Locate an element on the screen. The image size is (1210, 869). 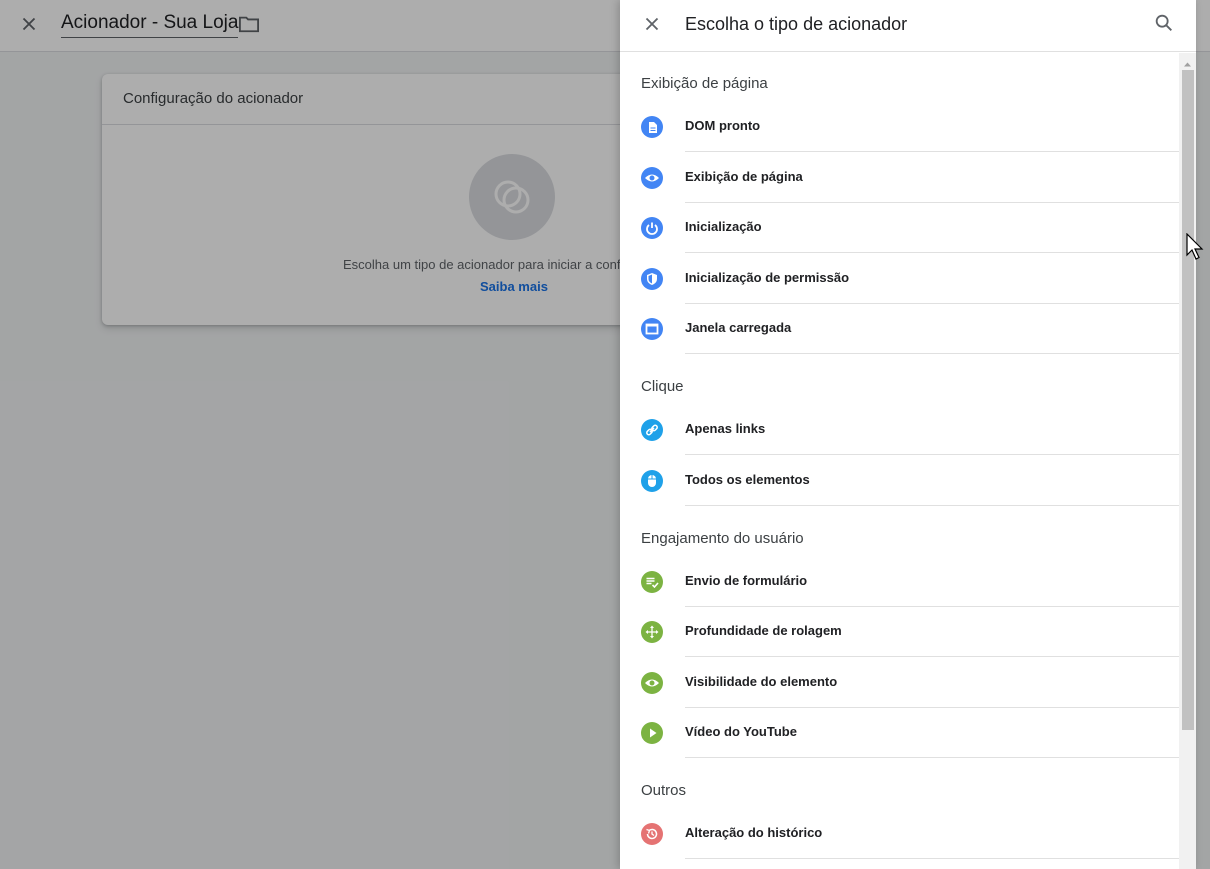
trigger-item-label: Inicialização is located at coordinates (723, 226).